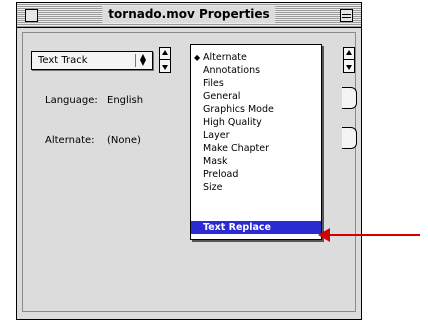 The width and height of the screenshot is (428, 327). I want to click on language-value: English, so click(125, 100).